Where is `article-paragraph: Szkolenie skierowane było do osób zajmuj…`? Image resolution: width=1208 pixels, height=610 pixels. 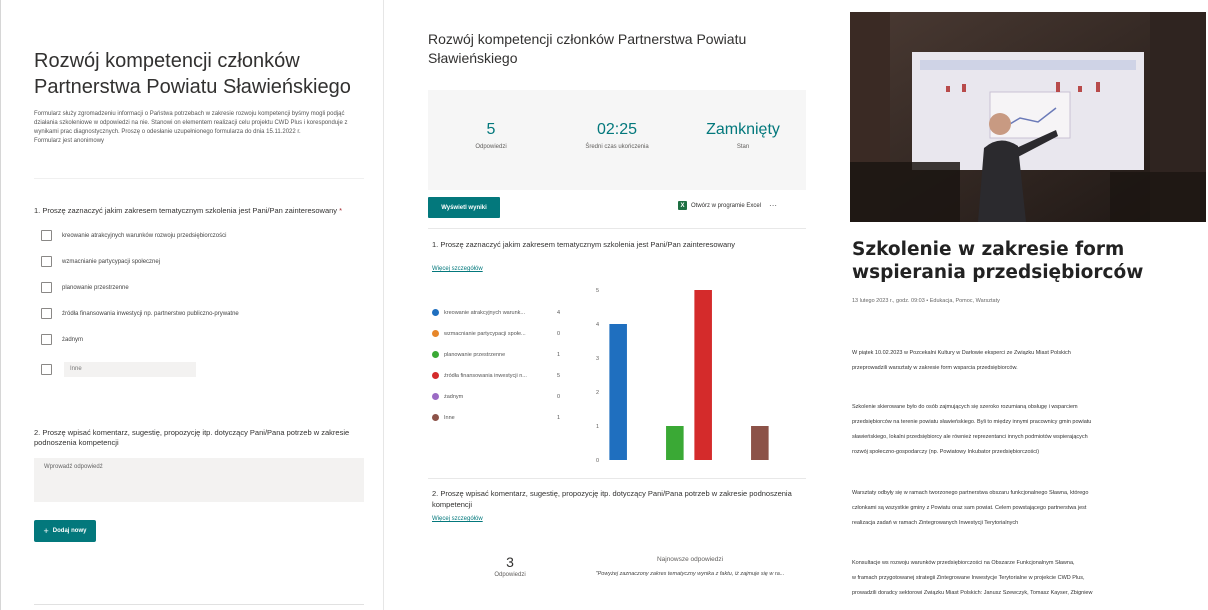
article-paragraph: Szkolenie skierowane było do osób zajmuj… is located at coordinates (1030, 430).